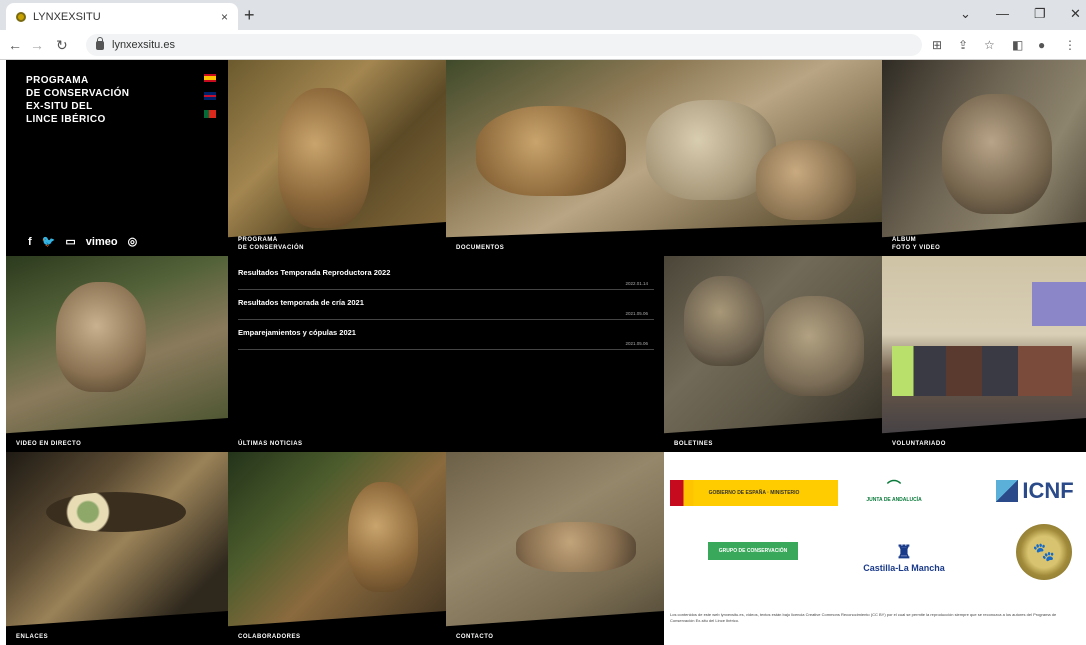 The height and width of the screenshot is (645, 1086). What do you see at coordinates (210, 96) in the screenshot?
I see `flag-uk-icon` at bounding box center [210, 96].